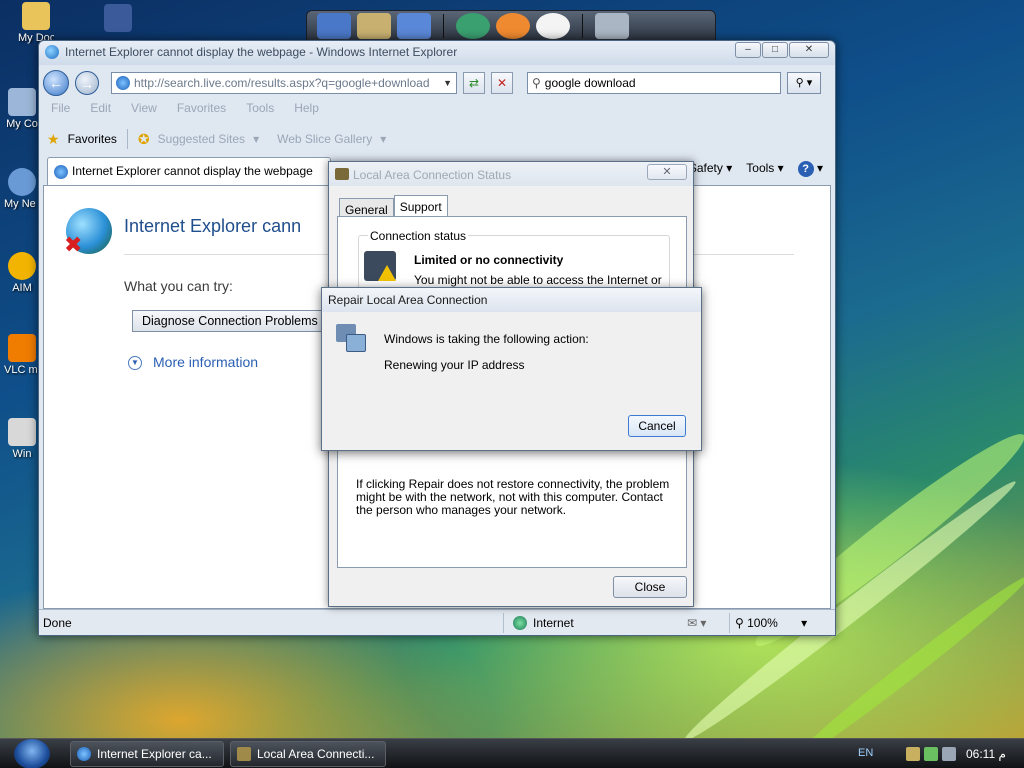 Image resolution: width=1024 pixels, height=768 pixels. What do you see at coordinates (654, 83) in the screenshot?
I see `search-box: ⚲ google download` at bounding box center [654, 83].